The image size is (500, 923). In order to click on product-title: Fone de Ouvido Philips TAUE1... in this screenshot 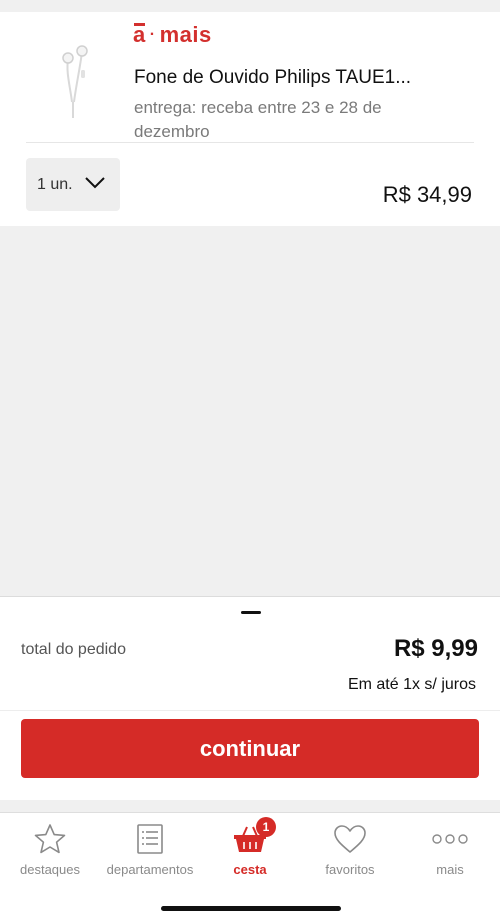, I will do `click(299, 78)`.